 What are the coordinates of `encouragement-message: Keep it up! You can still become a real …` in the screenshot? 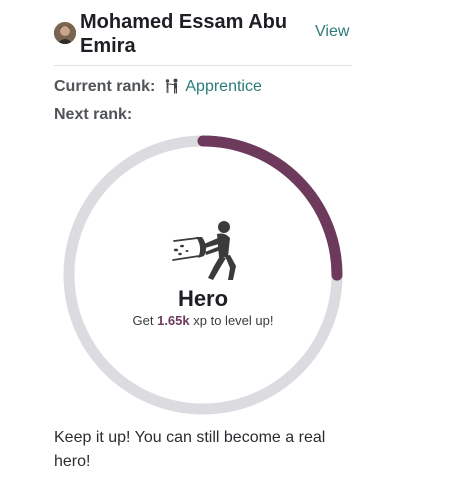 It's located at (190, 449).